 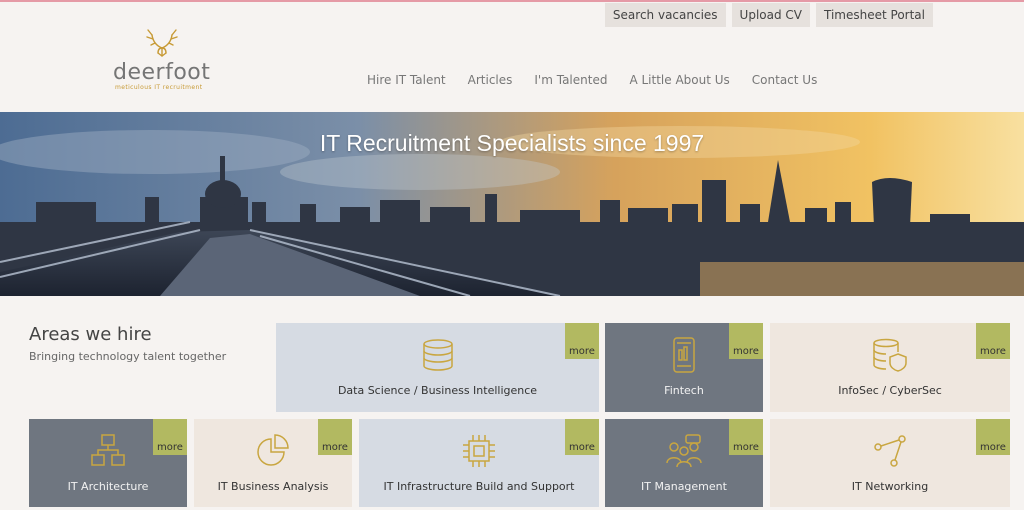 I want to click on network-nodes-icon, so click(x=890, y=451).